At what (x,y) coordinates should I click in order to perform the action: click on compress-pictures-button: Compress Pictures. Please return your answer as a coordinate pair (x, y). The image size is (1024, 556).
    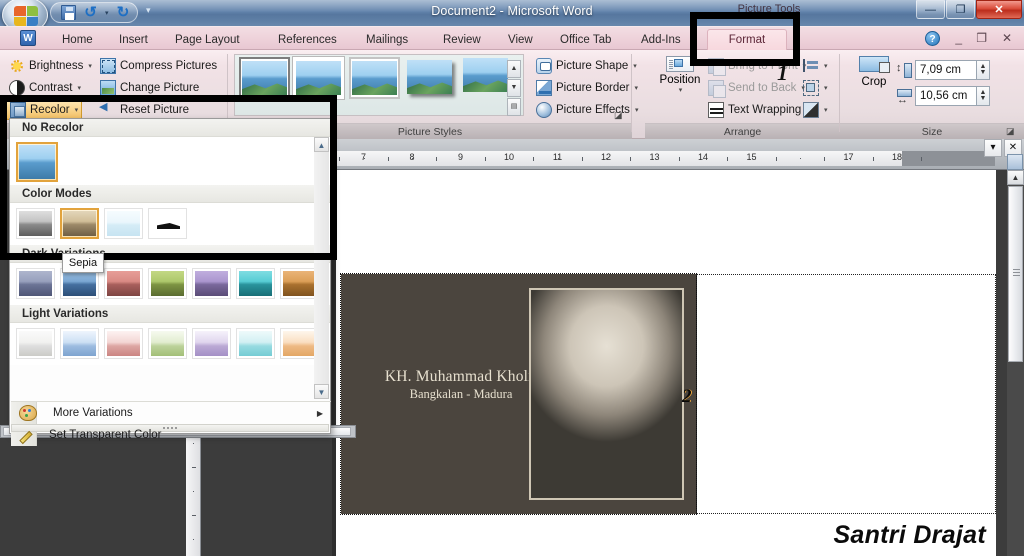
    Looking at the image, I should click on (158, 66).